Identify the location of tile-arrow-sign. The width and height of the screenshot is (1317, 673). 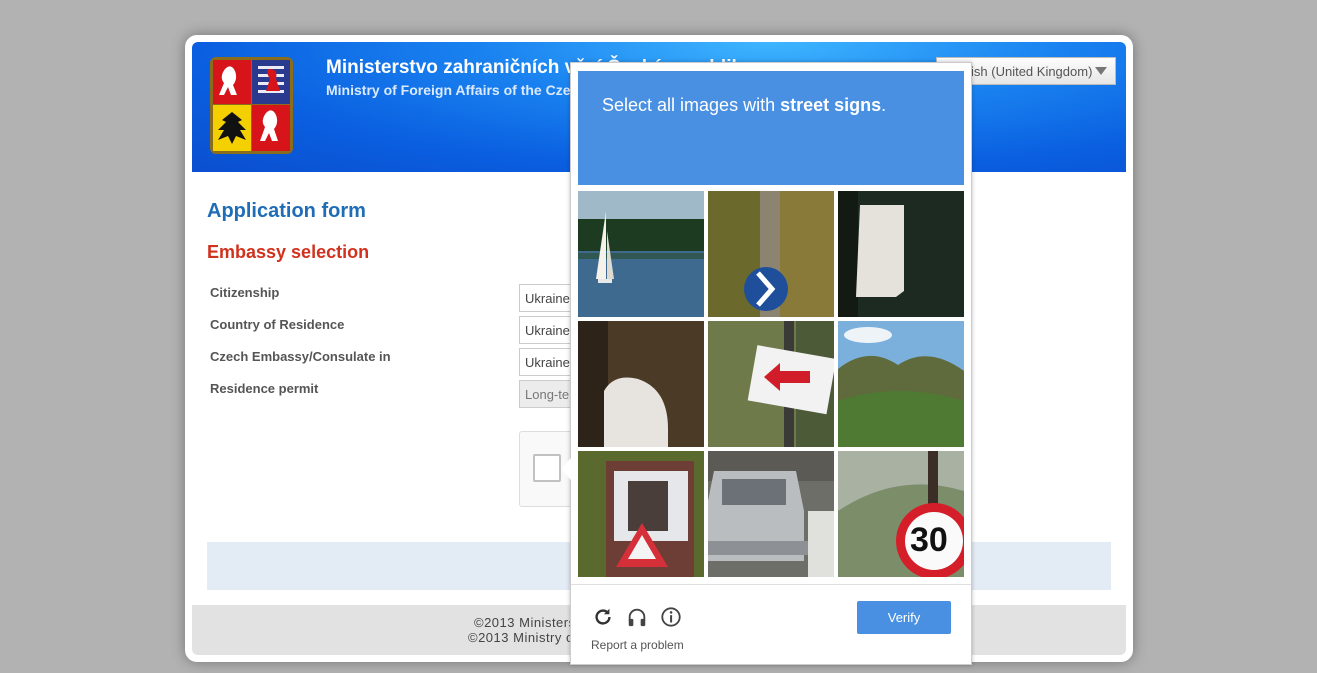
(771, 384).